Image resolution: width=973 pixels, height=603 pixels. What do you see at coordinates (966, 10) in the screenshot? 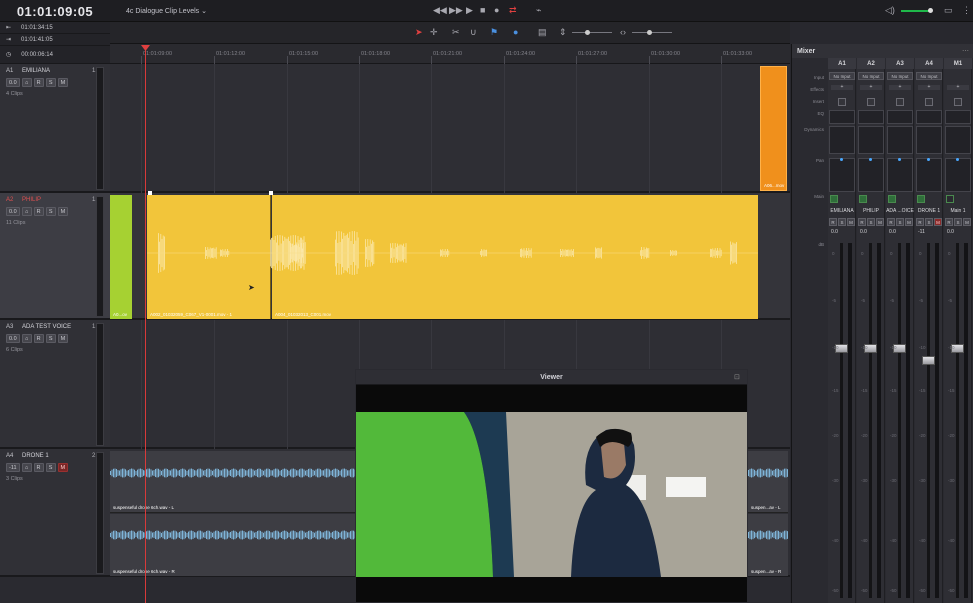
I see `settings-icon: ⋮` at bounding box center [966, 10].